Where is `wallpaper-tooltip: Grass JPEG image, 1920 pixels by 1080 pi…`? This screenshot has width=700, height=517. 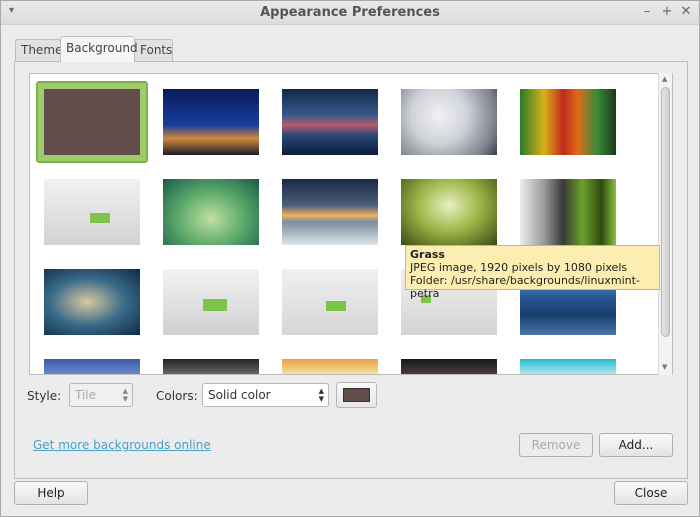 wallpaper-tooltip: Grass JPEG image, 1920 pixels by 1080 pi… is located at coordinates (532, 272).